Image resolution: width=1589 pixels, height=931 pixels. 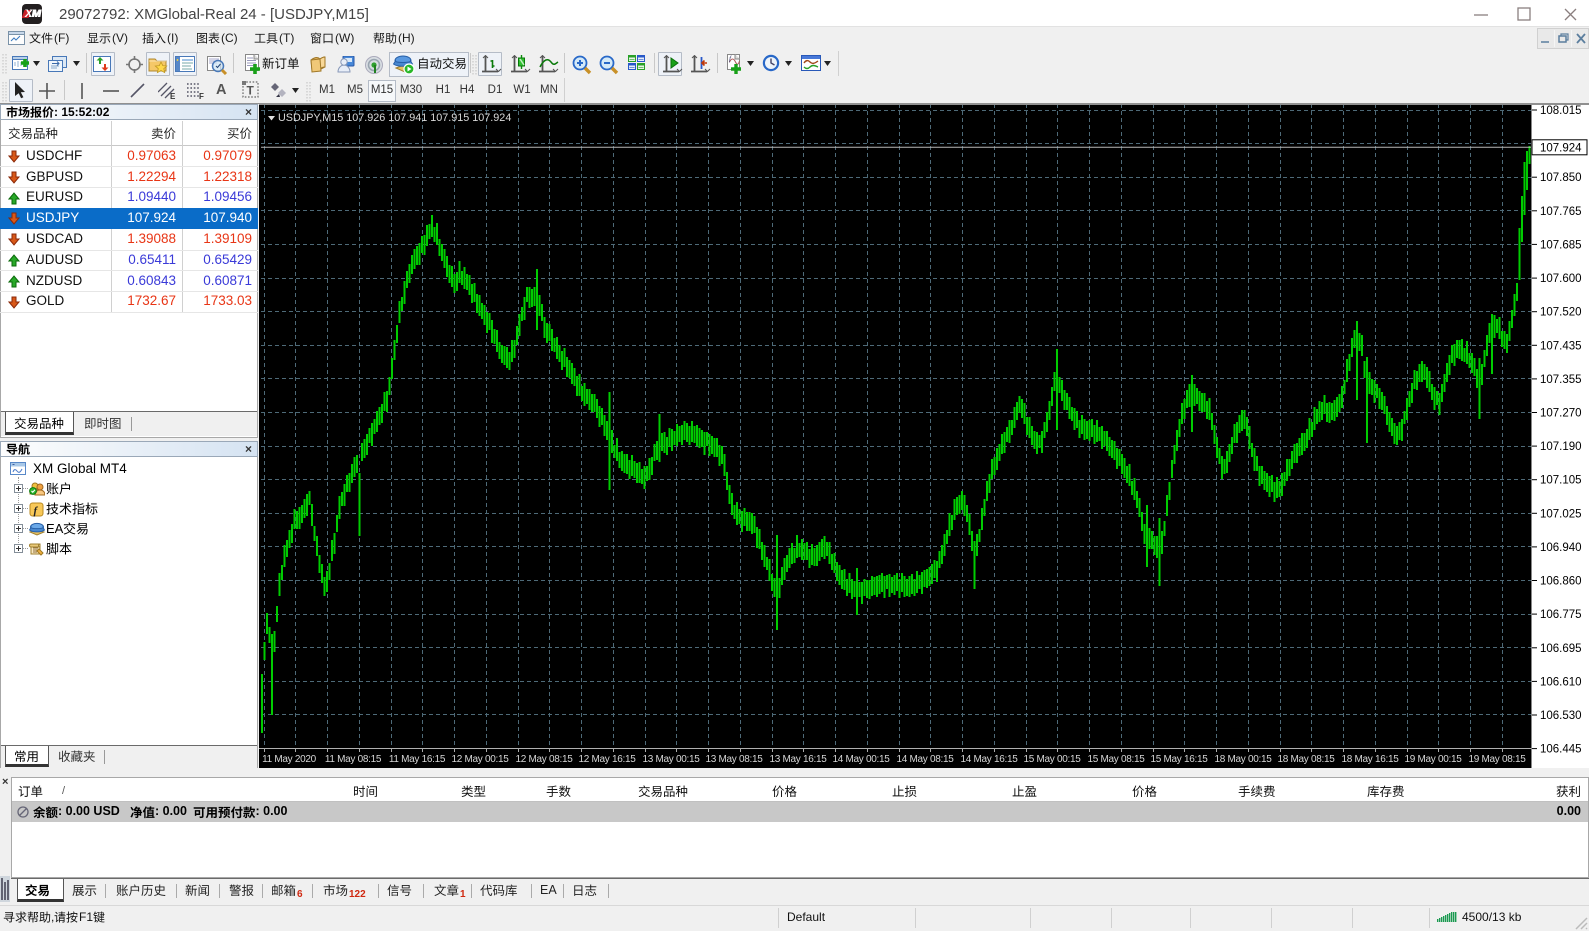 What do you see at coordinates (1561, 481) in the screenshot?
I see `svg-text: 107.105` at bounding box center [1561, 481].